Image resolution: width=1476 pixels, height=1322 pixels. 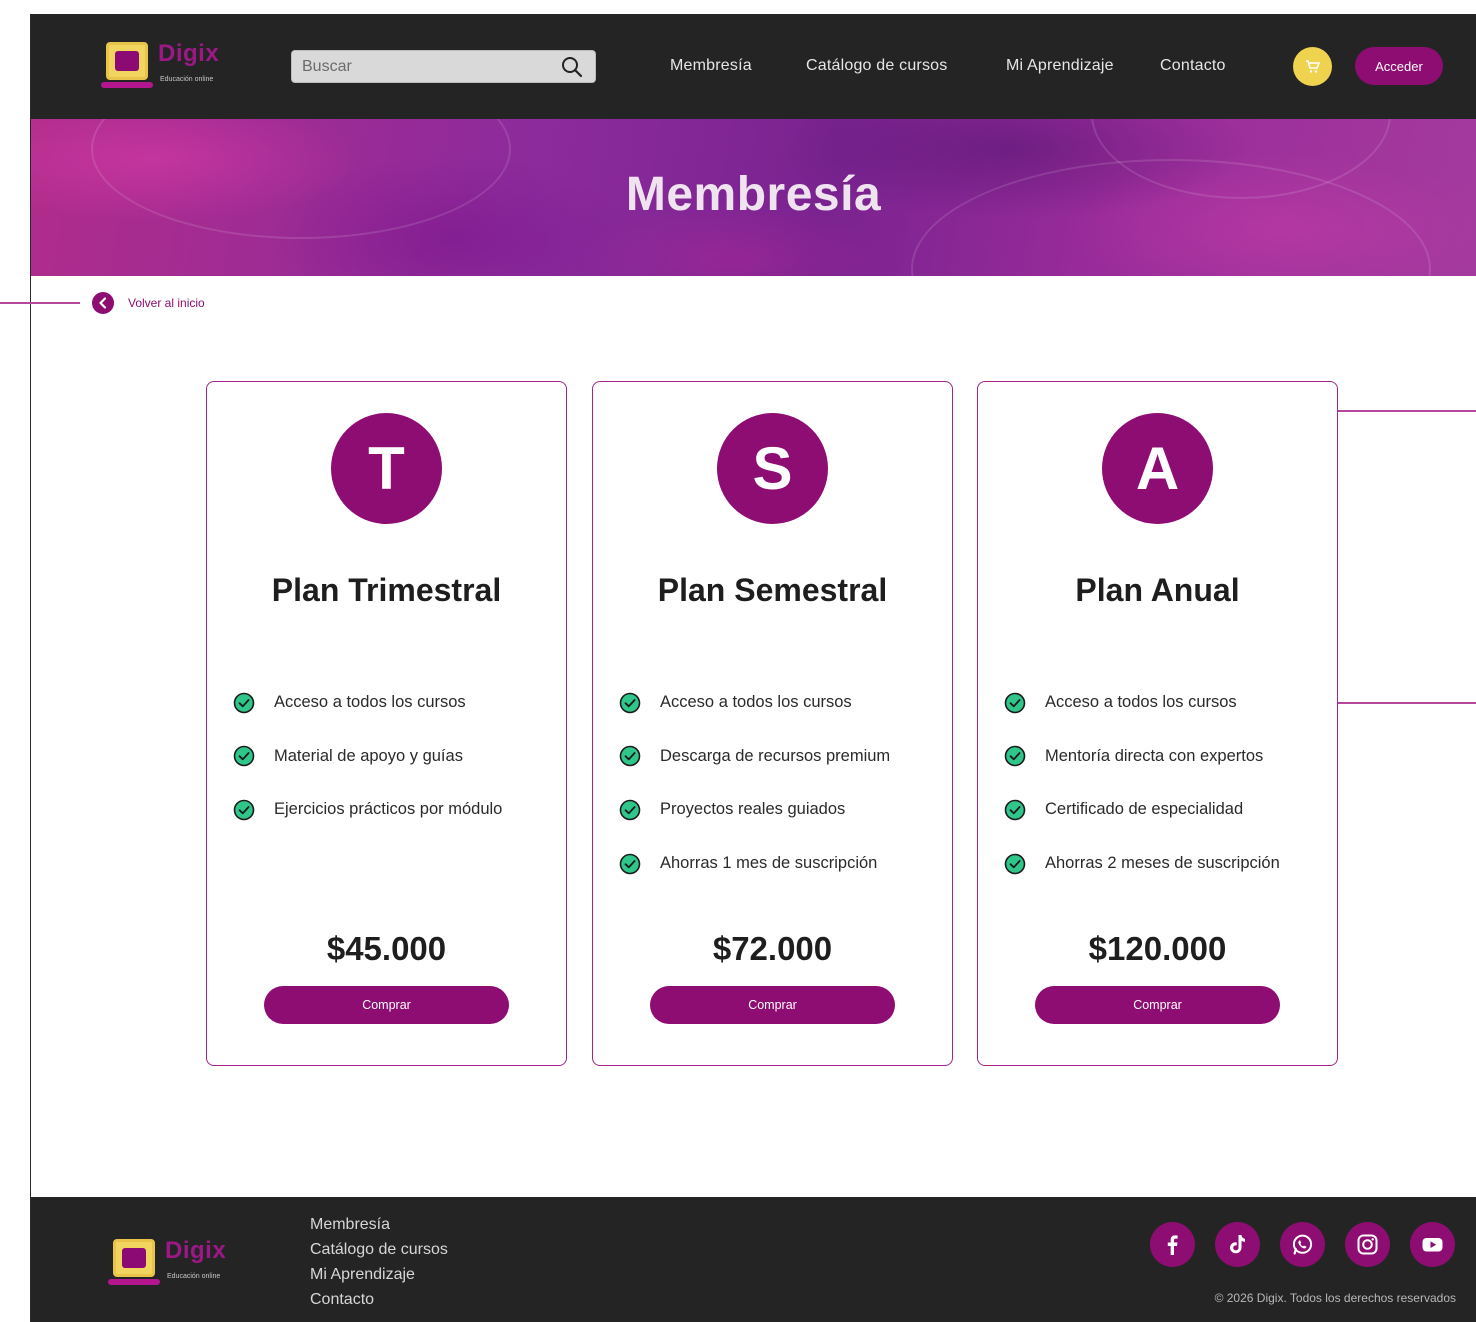 I want to click on facebook-icon, so click(x=1172, y=1244).